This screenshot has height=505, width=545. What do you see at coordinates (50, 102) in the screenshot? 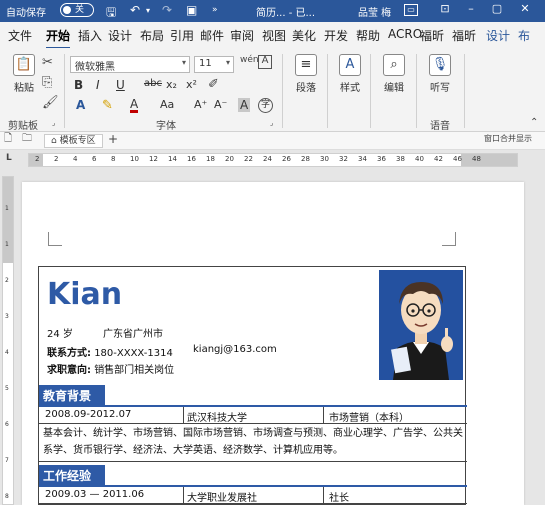
I see `format-painter-icon: 🖌` at bounding box center [50, 102].